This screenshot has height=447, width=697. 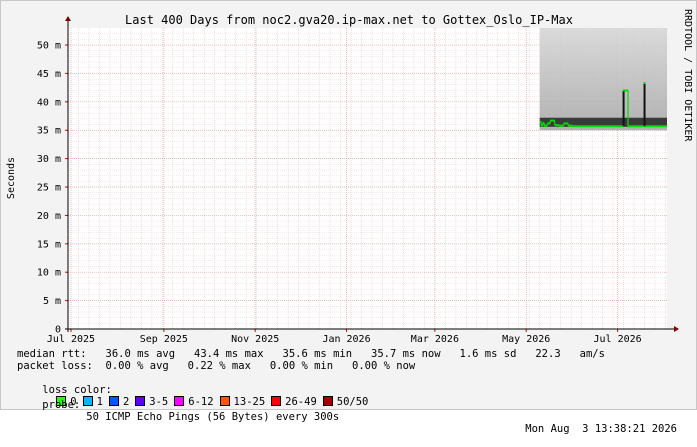 What do you see at coordinates (52, 301) in the screenshot?
I see `y-tick-label: 5 m` at bounding box center [52, 301].